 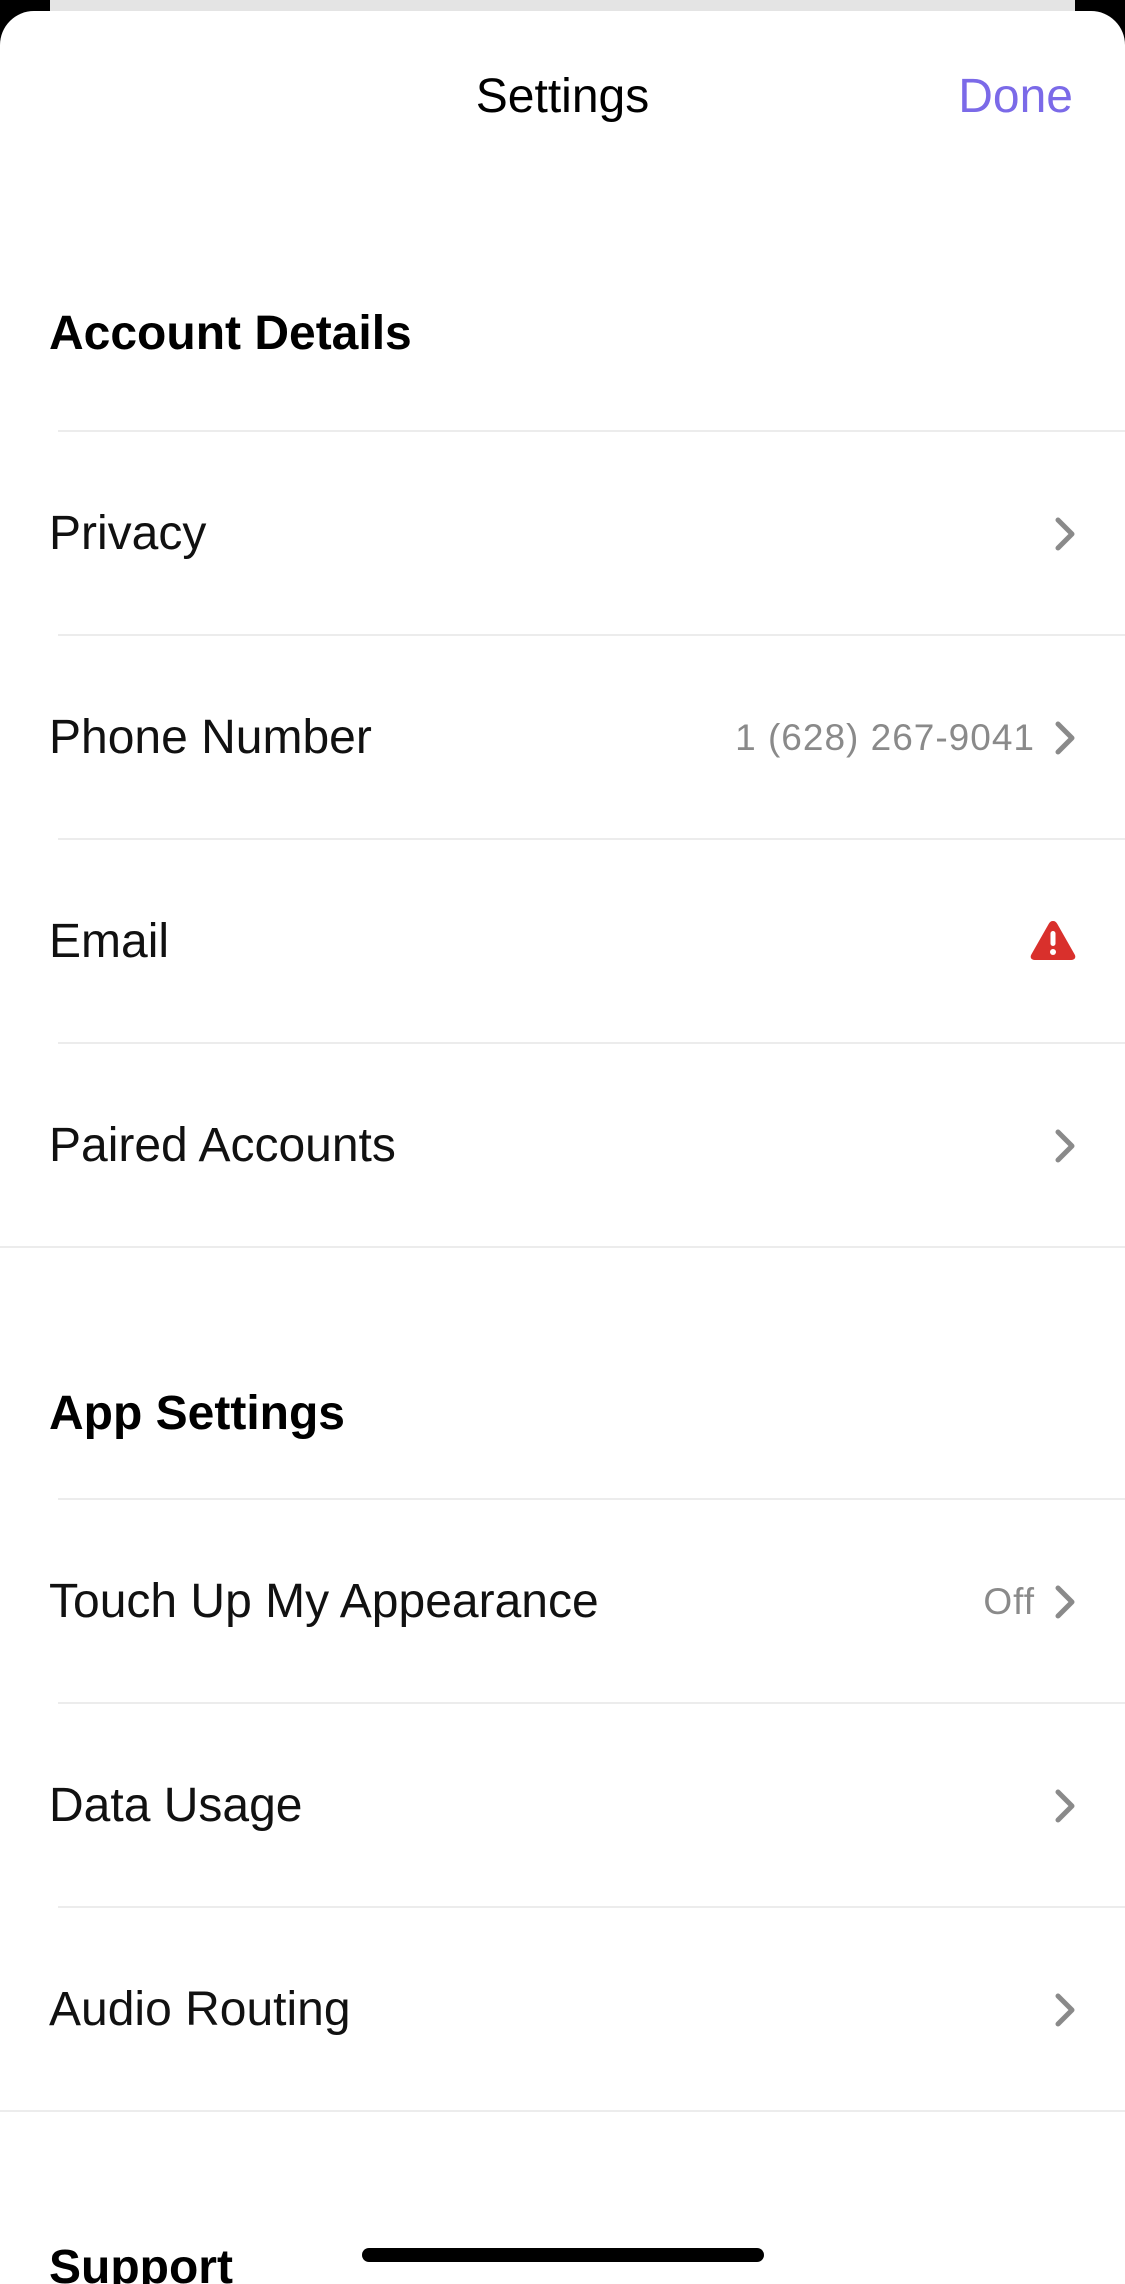 I want to click on row-data-usage: Data Usage, so click(x=562, y=1806).